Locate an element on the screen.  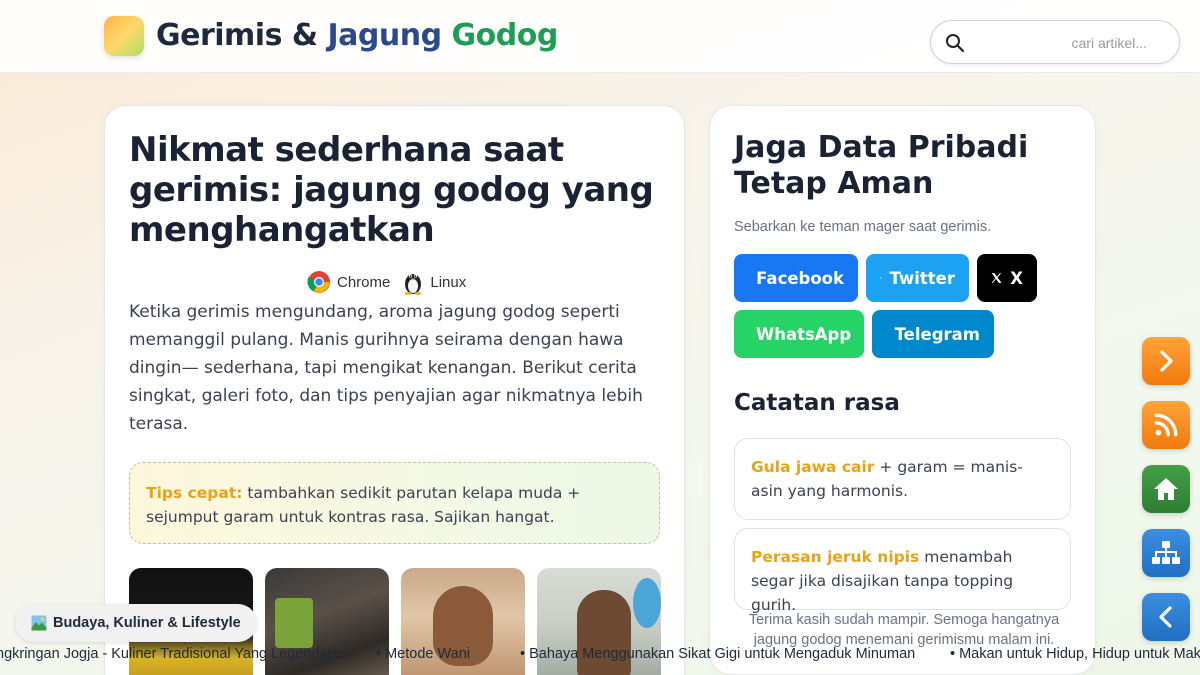
badge-chrome: Chrome is located at coordinates (348, 282).